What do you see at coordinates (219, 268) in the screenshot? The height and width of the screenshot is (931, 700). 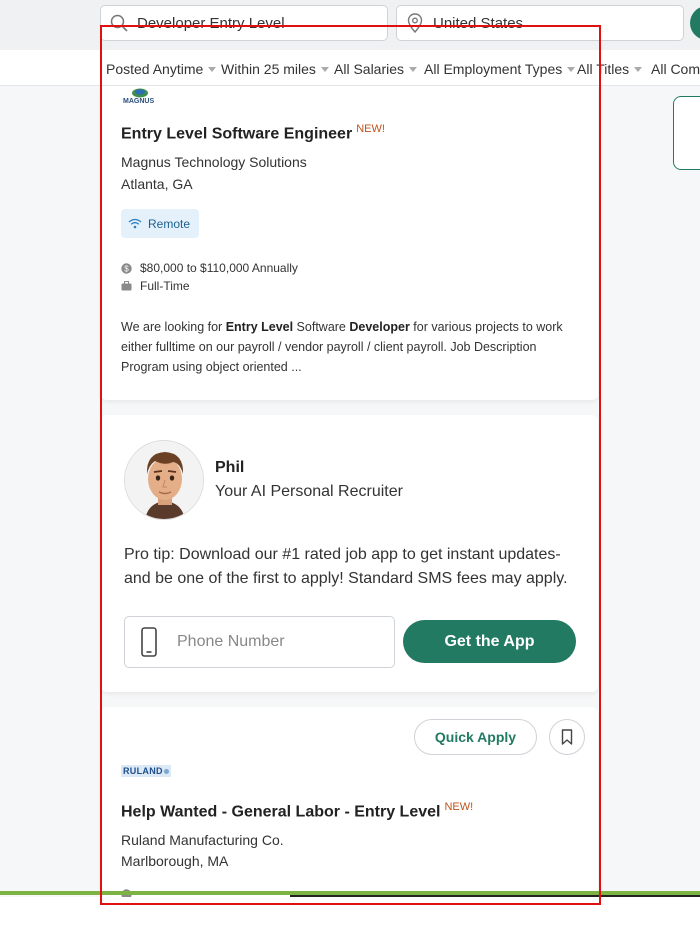 I see `salary-text: $80,000 to $110,000 Annually` at bounding box center [219, 268].